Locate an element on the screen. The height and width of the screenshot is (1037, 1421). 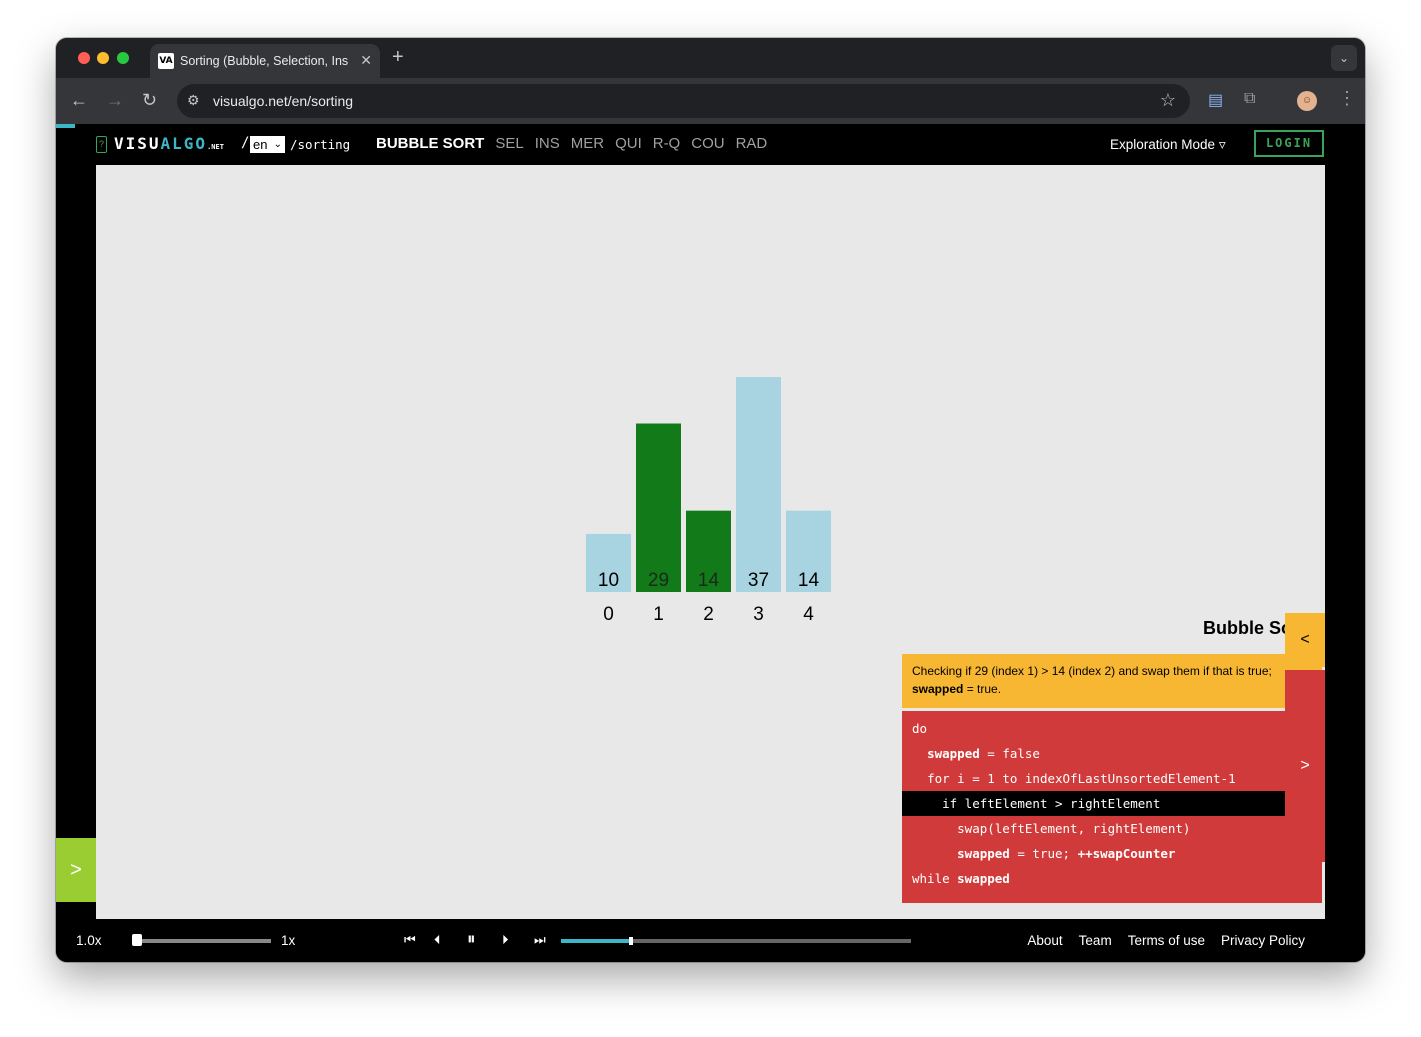
code-line: if leftElement > rightElement is located at coordinates (1112, 803).